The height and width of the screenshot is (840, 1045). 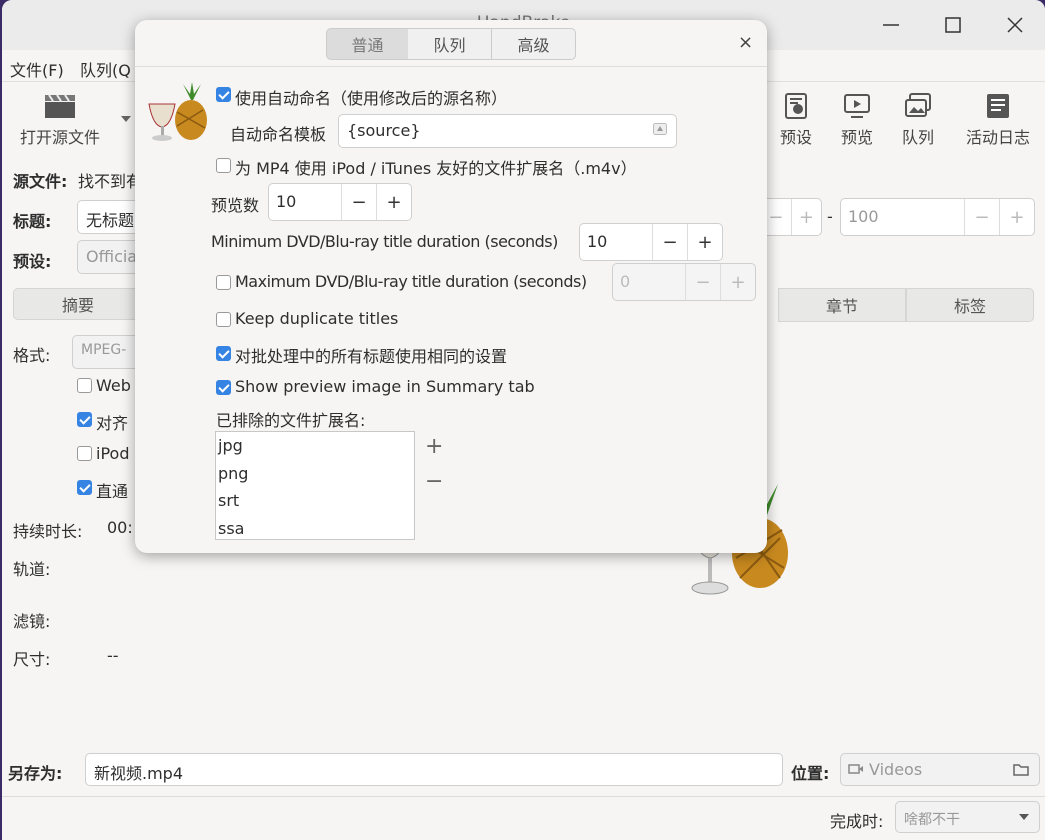 I want to click on add-ext-button: +, so click(x=434, y=446).